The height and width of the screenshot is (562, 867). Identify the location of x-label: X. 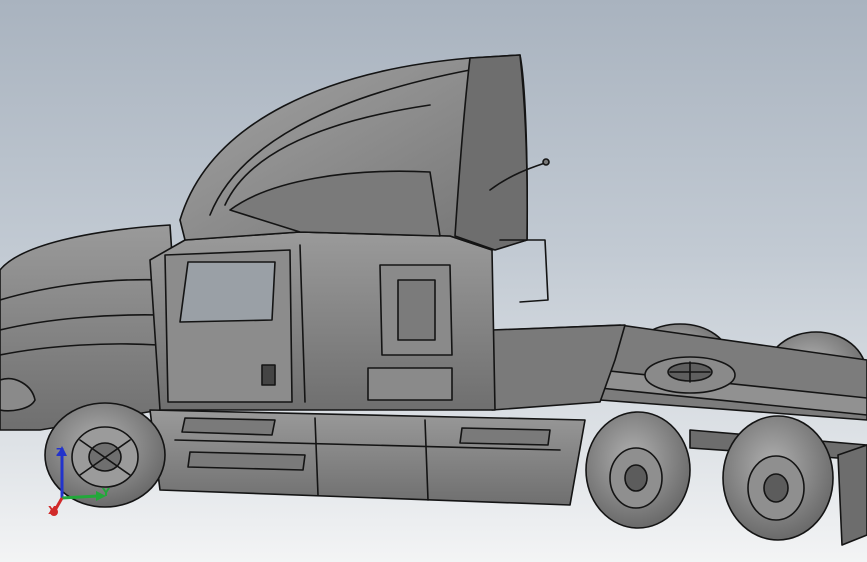
(52, 510).